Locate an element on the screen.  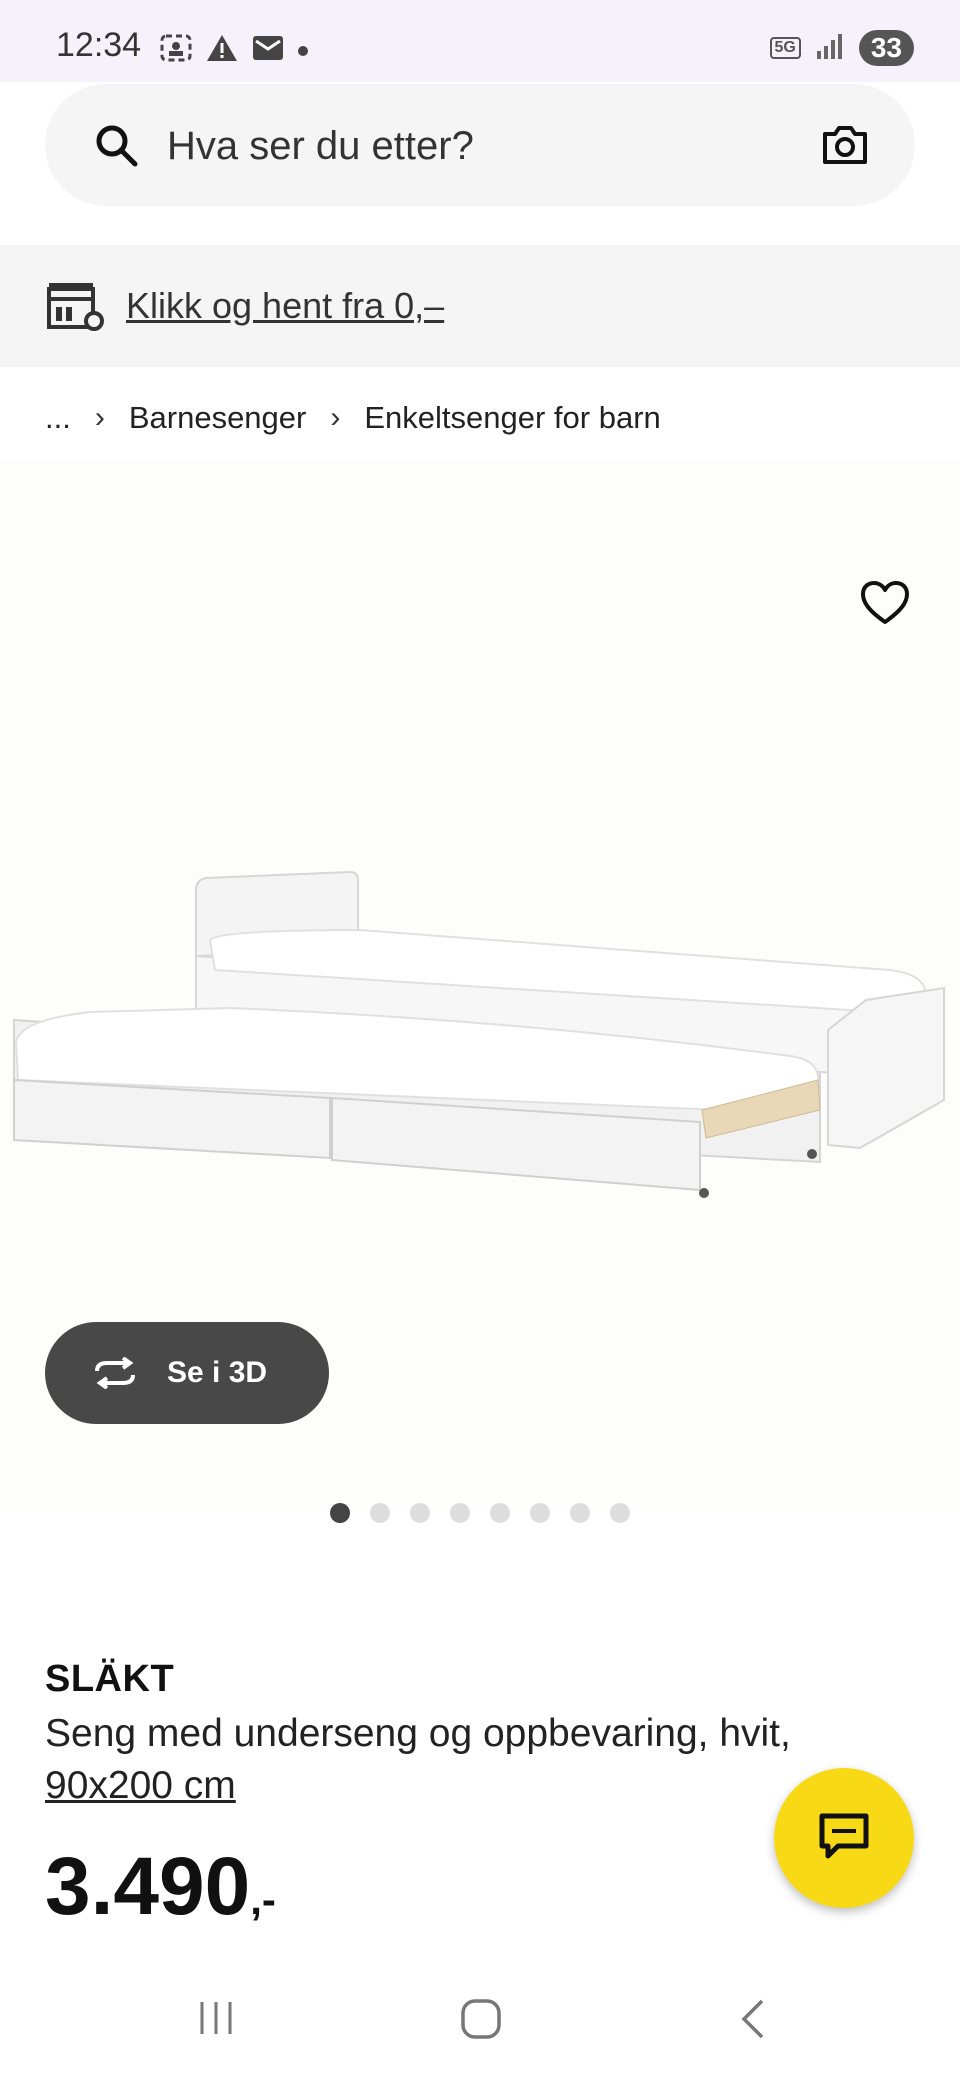
chat-button is located at coordinates (844, 1838).